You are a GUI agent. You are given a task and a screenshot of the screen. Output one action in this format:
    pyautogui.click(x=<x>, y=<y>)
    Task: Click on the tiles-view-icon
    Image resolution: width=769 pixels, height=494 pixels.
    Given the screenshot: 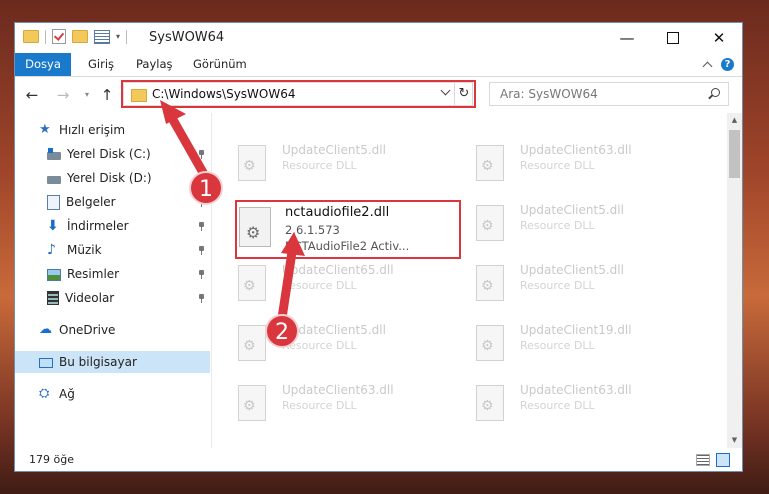 What is the action you would take?
    pyautogui.click(x=723, y=460)
    